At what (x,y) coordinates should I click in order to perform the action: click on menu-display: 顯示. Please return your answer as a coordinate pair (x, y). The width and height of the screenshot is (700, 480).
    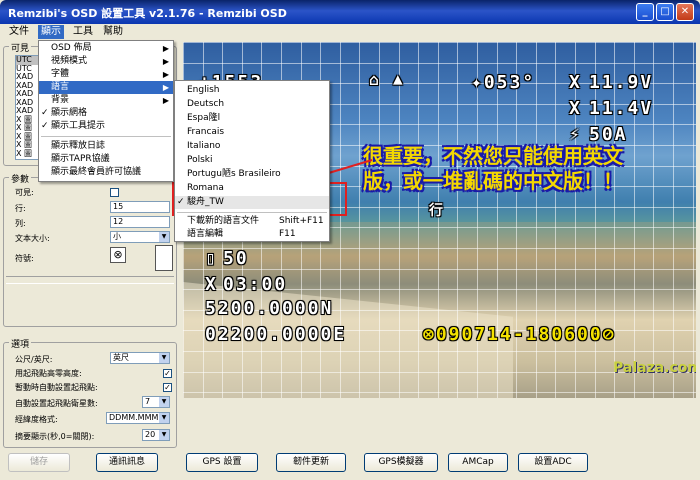
    Looking at the image, I should click on (51, 32).